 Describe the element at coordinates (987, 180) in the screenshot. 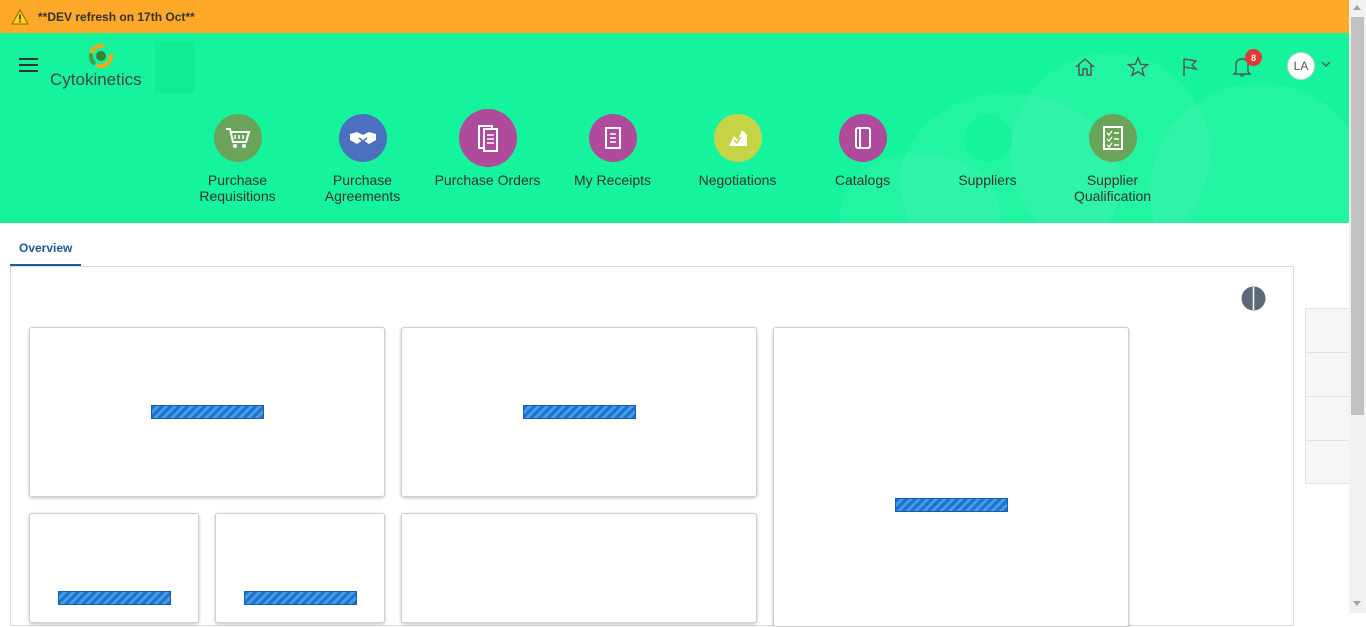

I see `nav-label: Suppliers` at that location.